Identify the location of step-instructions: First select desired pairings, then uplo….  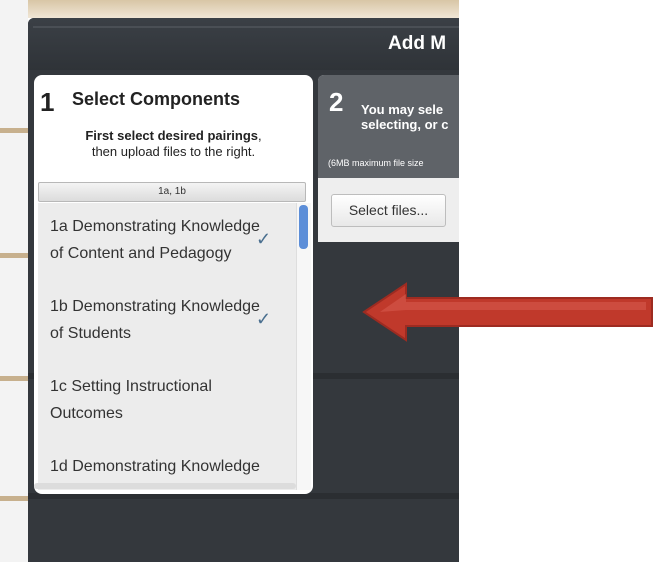
(173, 144).